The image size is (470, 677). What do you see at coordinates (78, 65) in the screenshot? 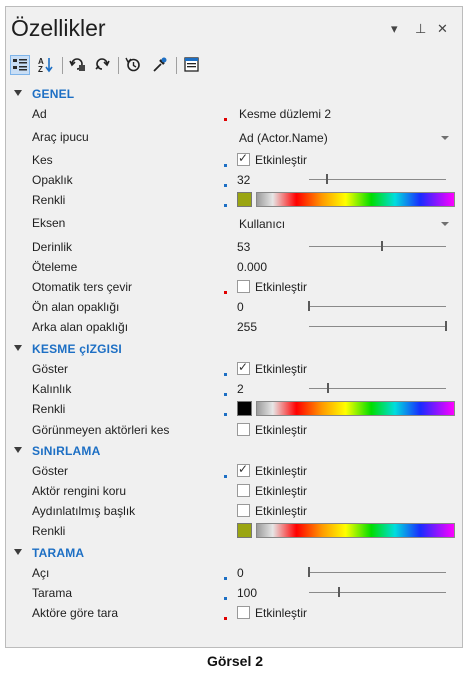
I see `undo-icon` at bounding box center [78, 65].